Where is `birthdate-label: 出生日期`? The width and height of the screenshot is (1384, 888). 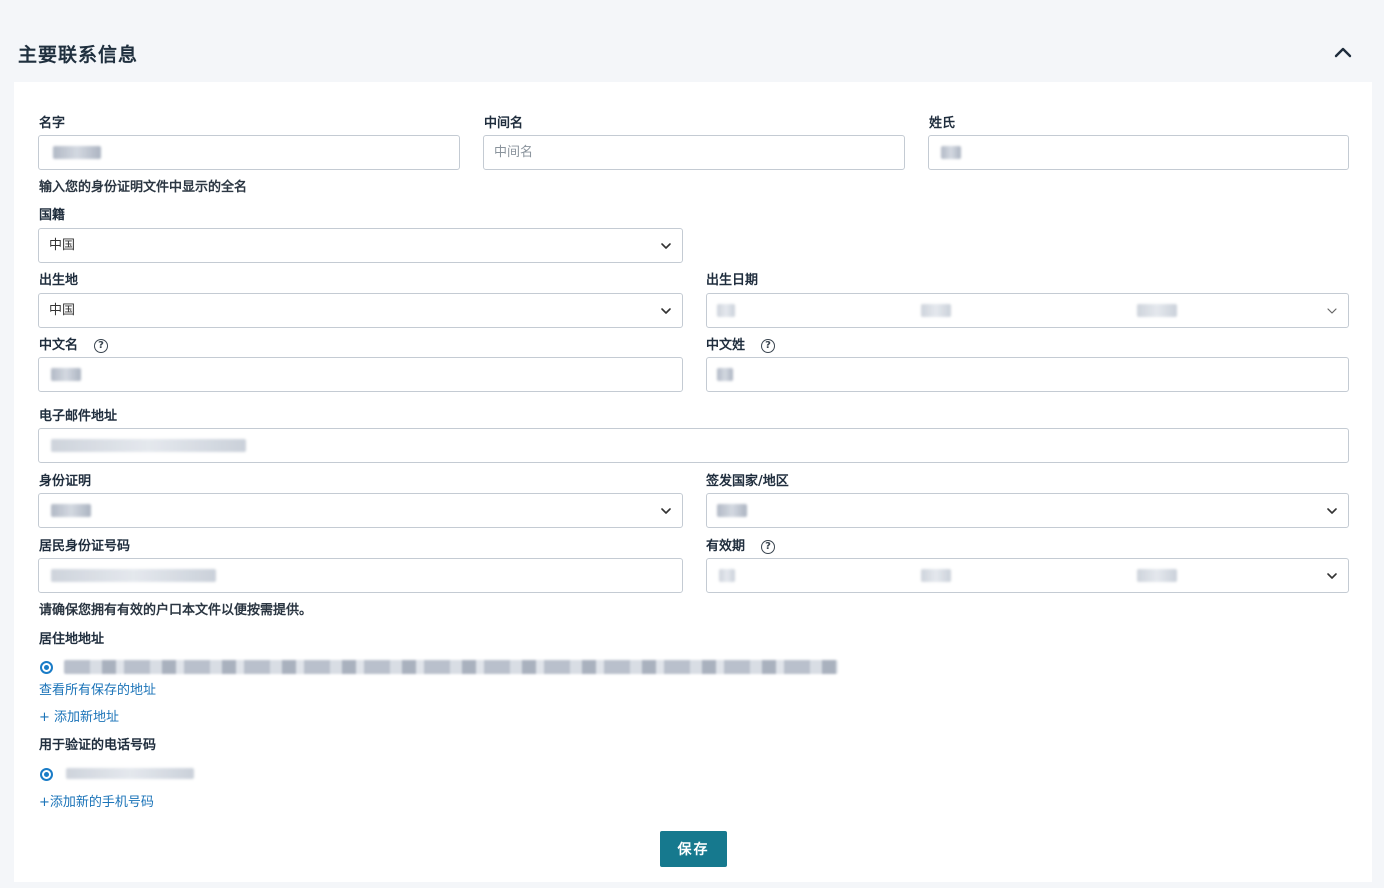 birthdate-label: 出生日期 is located at coordinates (732, 280).